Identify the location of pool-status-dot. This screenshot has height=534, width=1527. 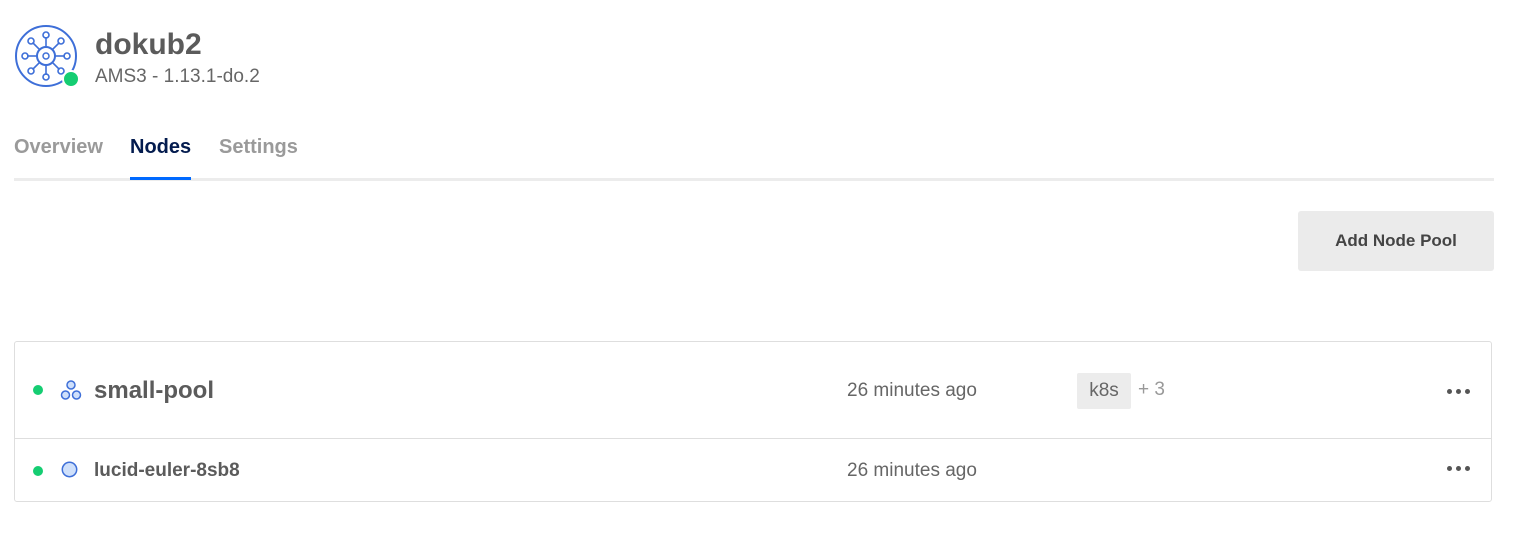
(38, 390).